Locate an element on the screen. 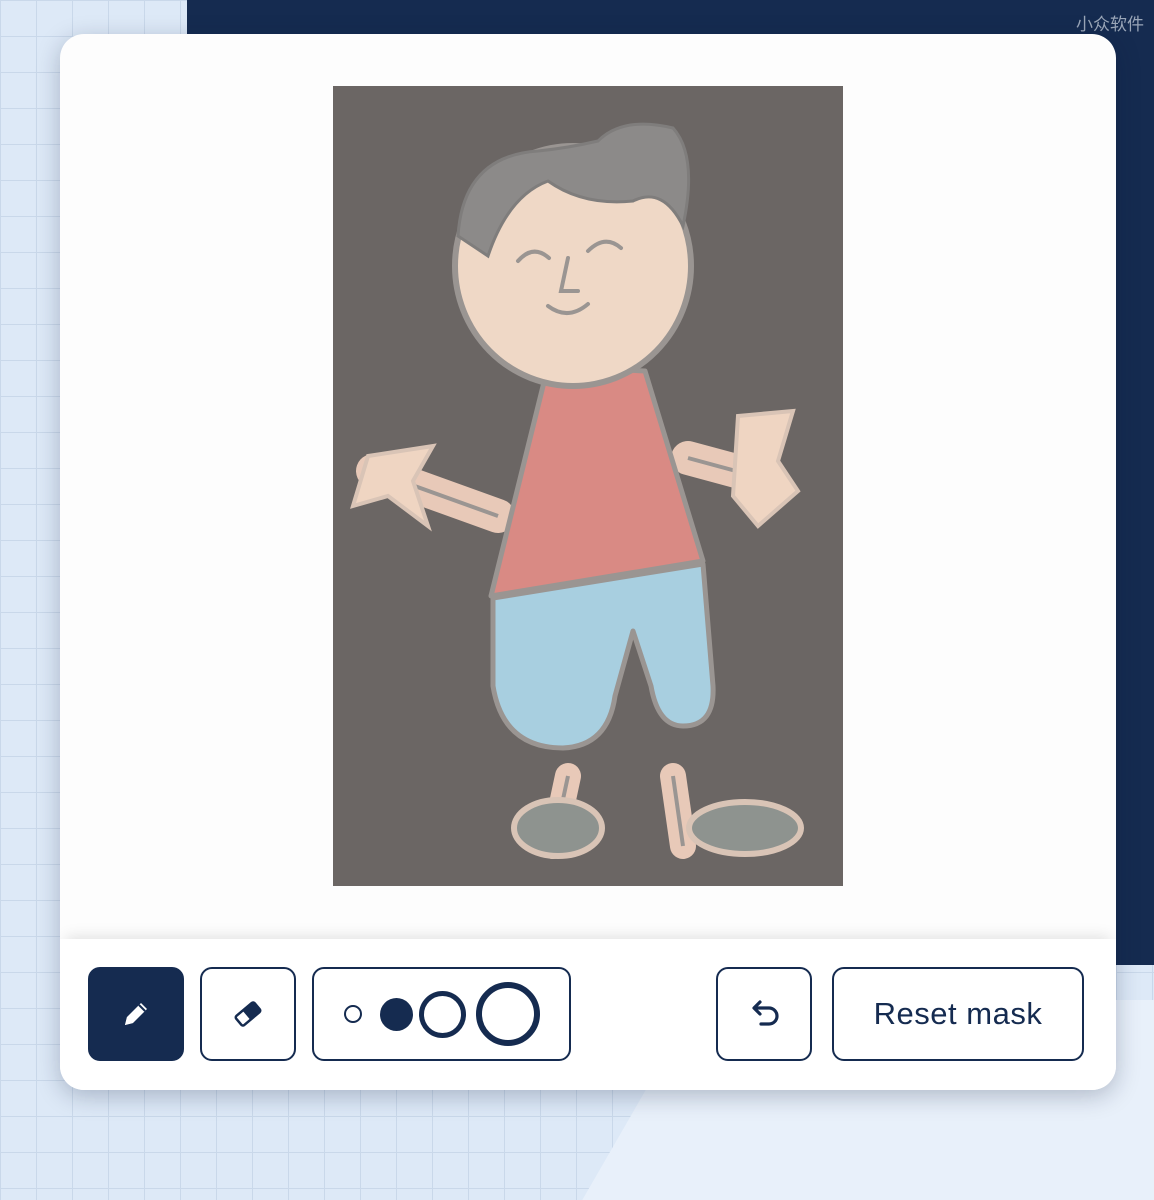 The width and height of the screenshot is (1154, 1200). pencil-tool-button is located at coordinates (136, 1014).